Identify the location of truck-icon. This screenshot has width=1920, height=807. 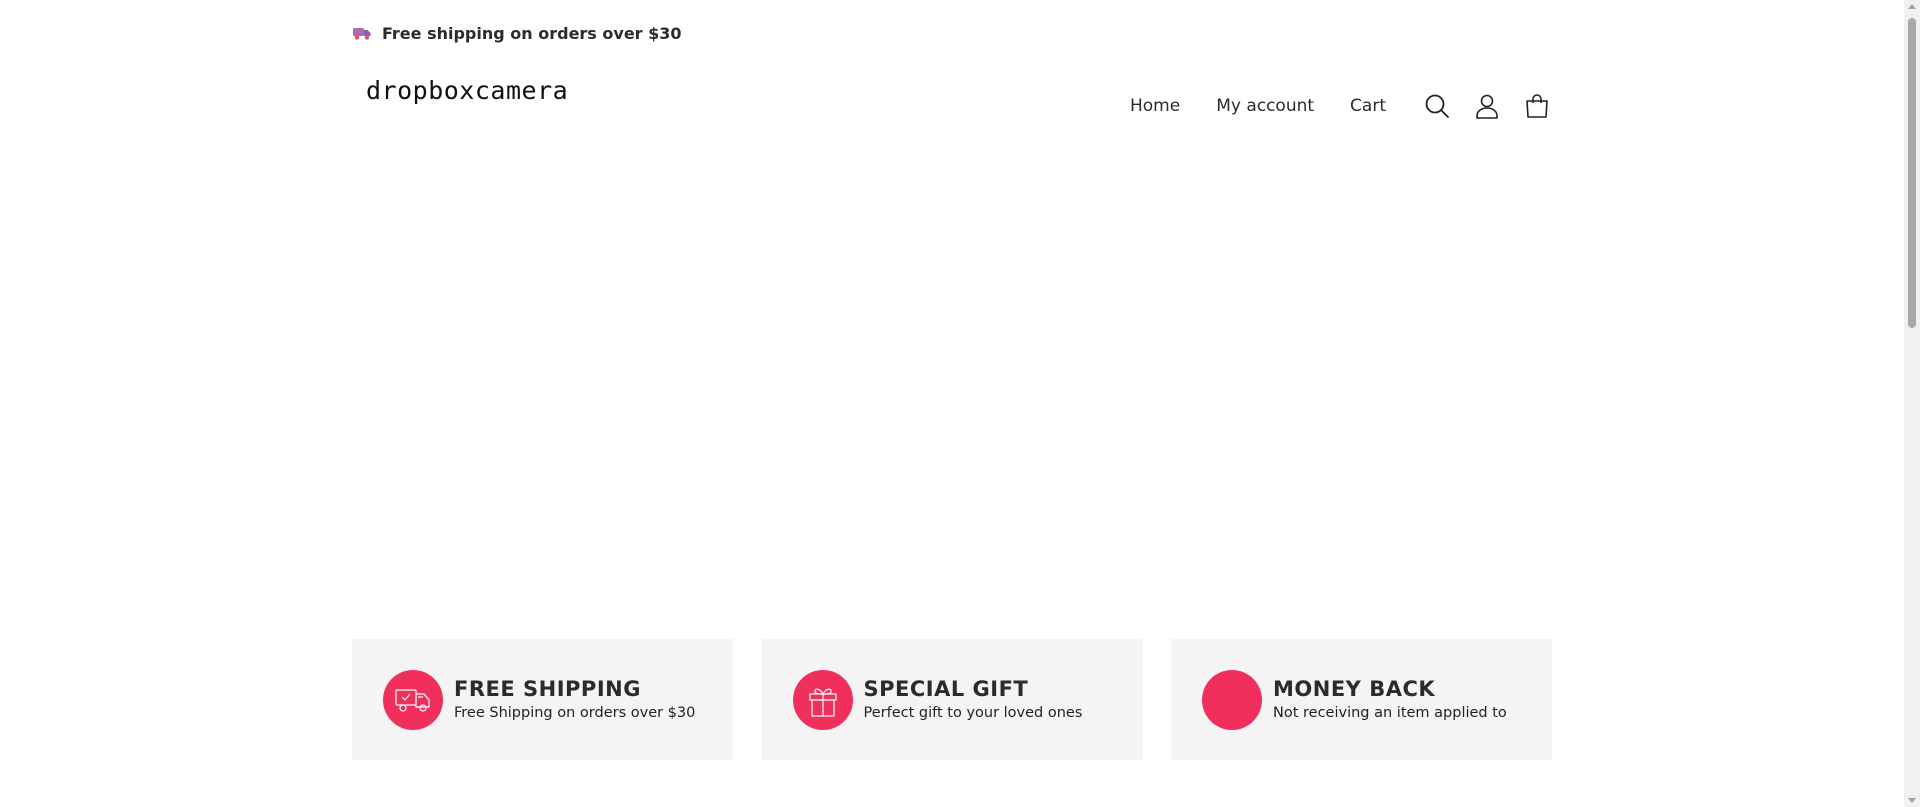
(362, 33).